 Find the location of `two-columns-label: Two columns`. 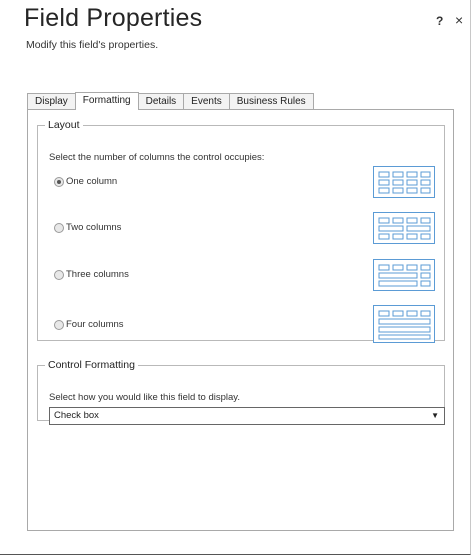

two-columns-label: Two columns is located at coordinates (94, 227).